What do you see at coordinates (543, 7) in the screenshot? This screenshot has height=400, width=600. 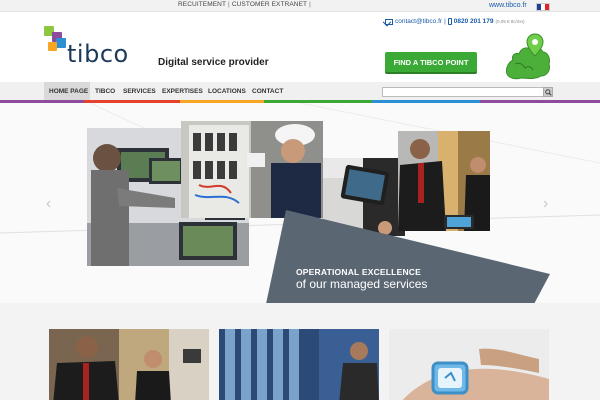 I see `french-flag-icon` at bounding box center [543, 7].